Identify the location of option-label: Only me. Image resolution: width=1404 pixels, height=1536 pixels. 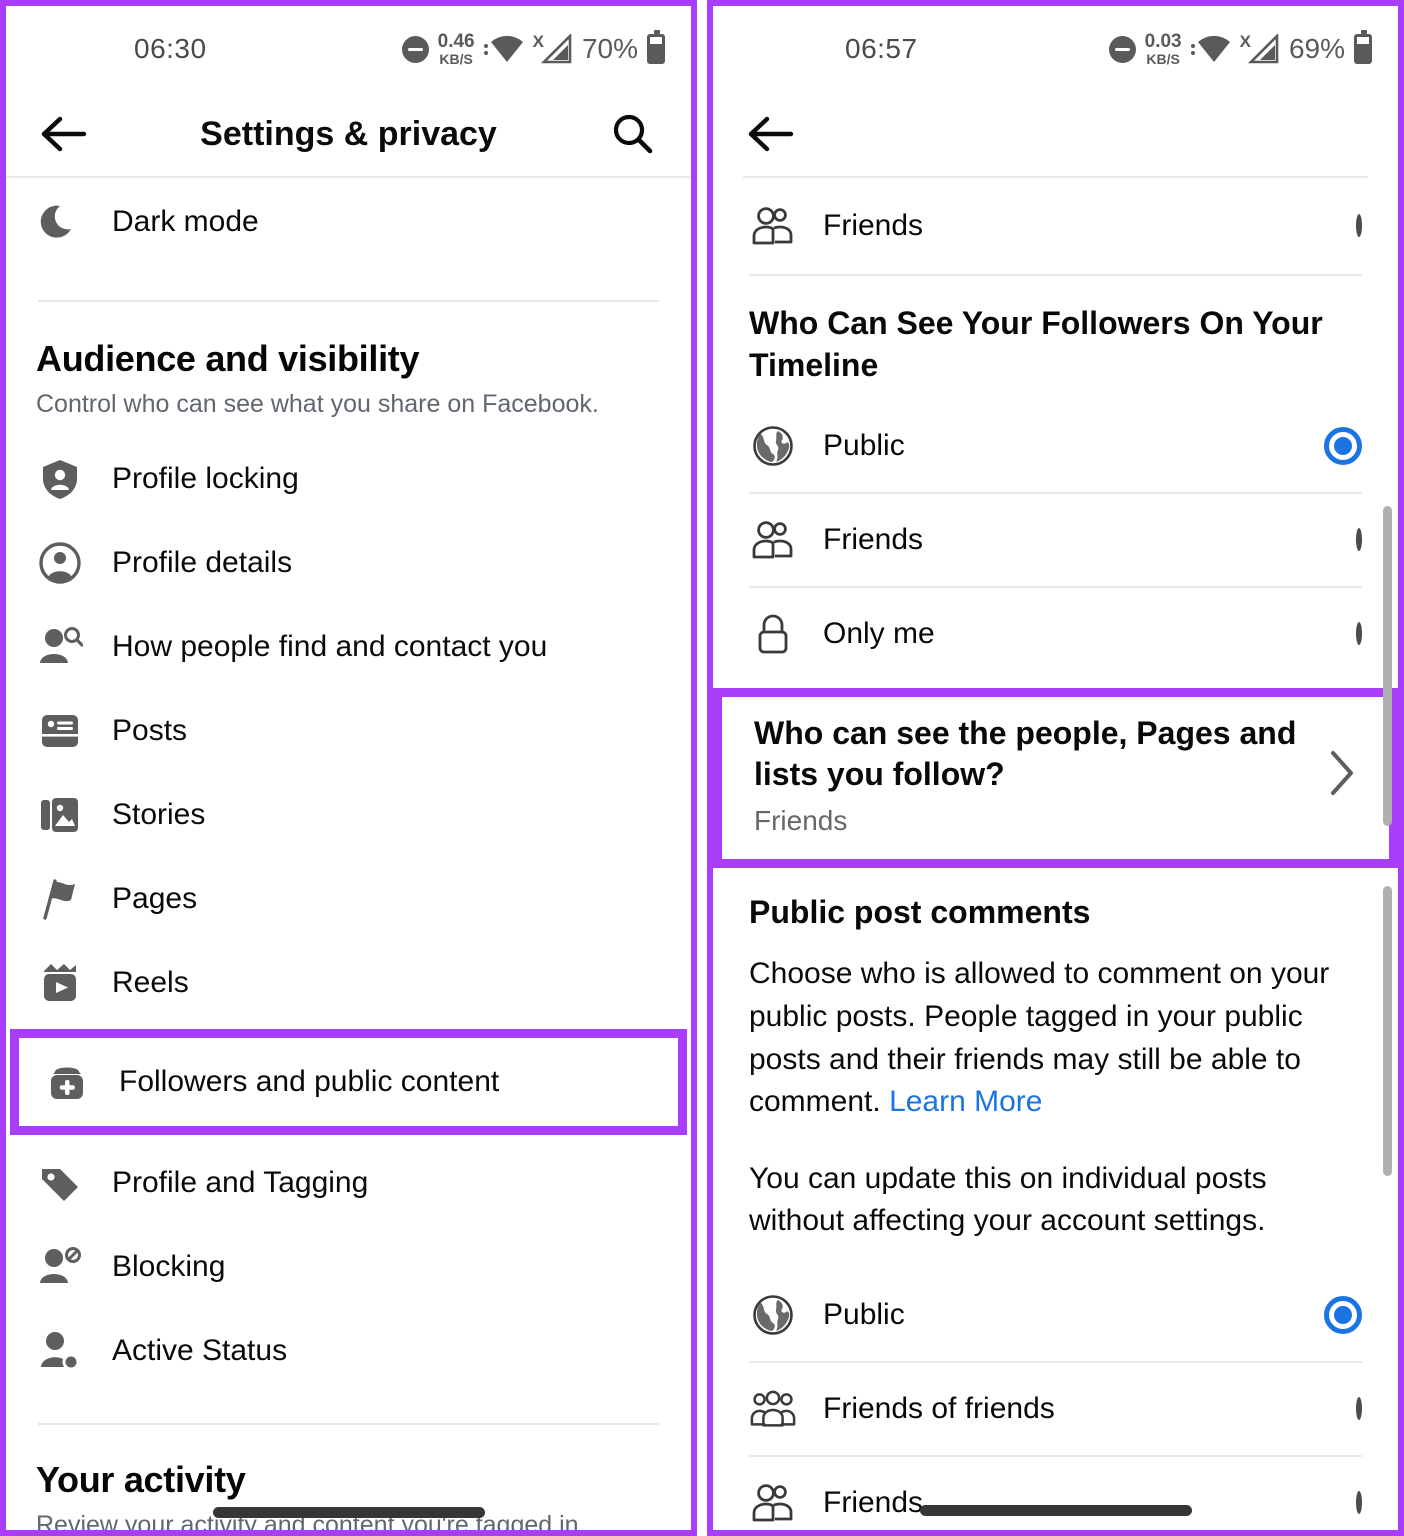
(879, 634).